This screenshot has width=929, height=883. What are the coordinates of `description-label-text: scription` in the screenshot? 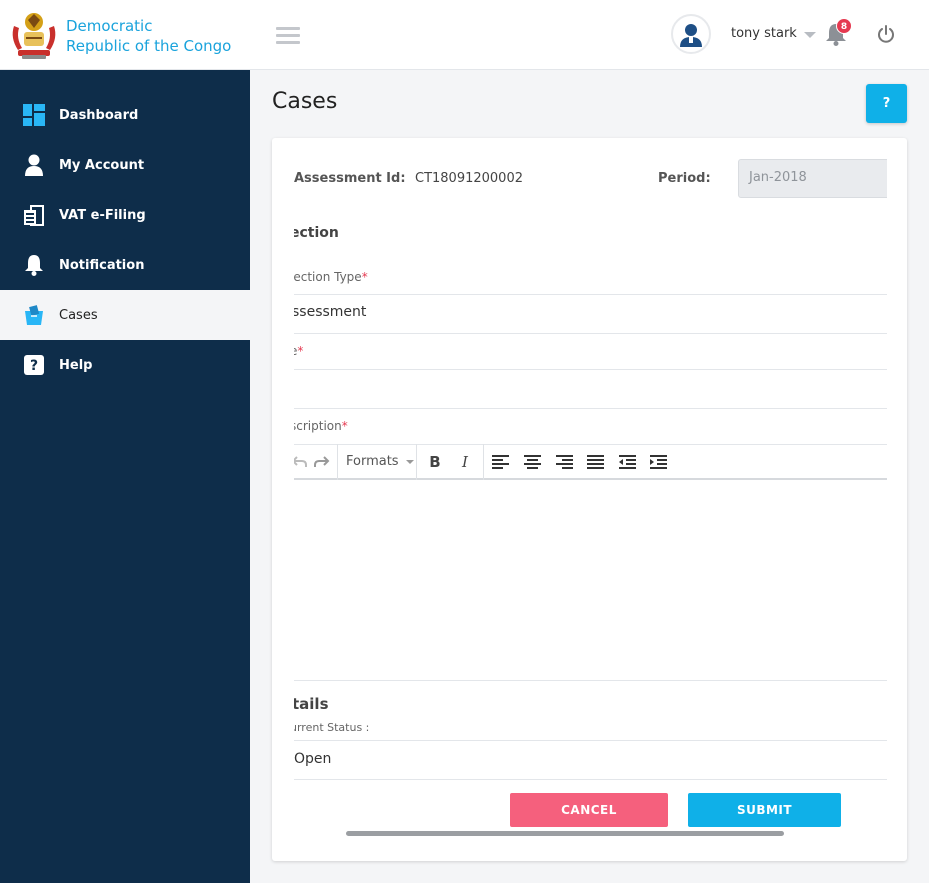 It's located at (318, 426).